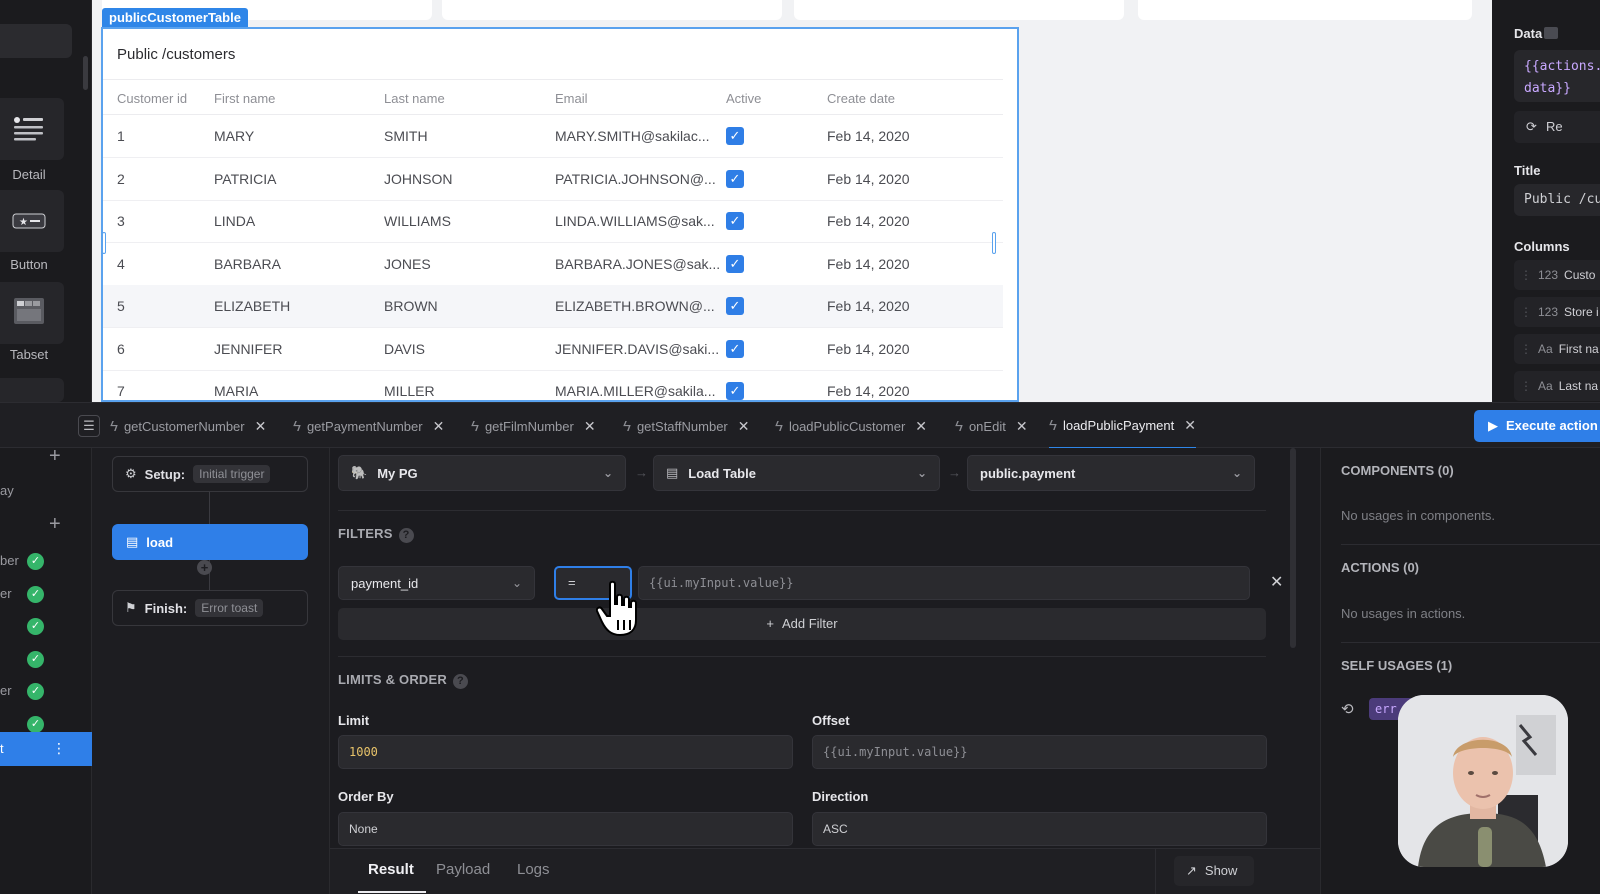 This screenshot has width=1600, height=894. What do you see at coordinates (994, 243) in the screenshot?
I see `resize-handle-right` at bounding box center [994, 243].